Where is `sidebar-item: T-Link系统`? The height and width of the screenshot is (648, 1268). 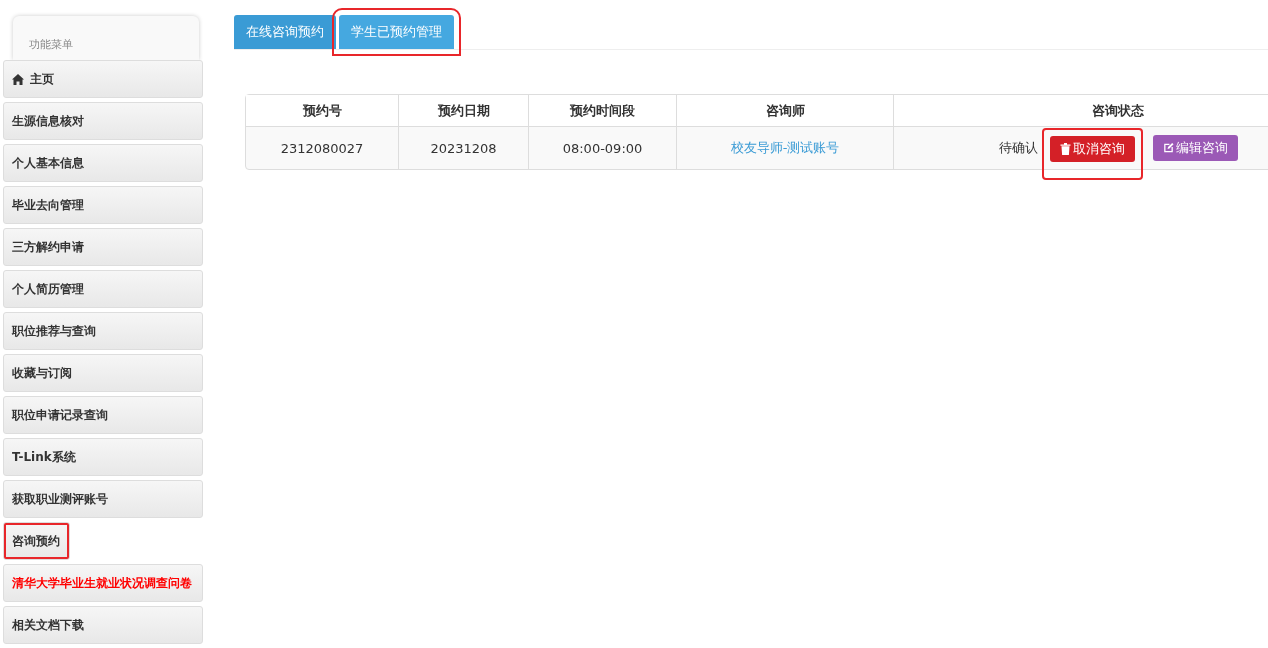
sidebar-item: T-Link系统 is located at coordinates (103, 457).